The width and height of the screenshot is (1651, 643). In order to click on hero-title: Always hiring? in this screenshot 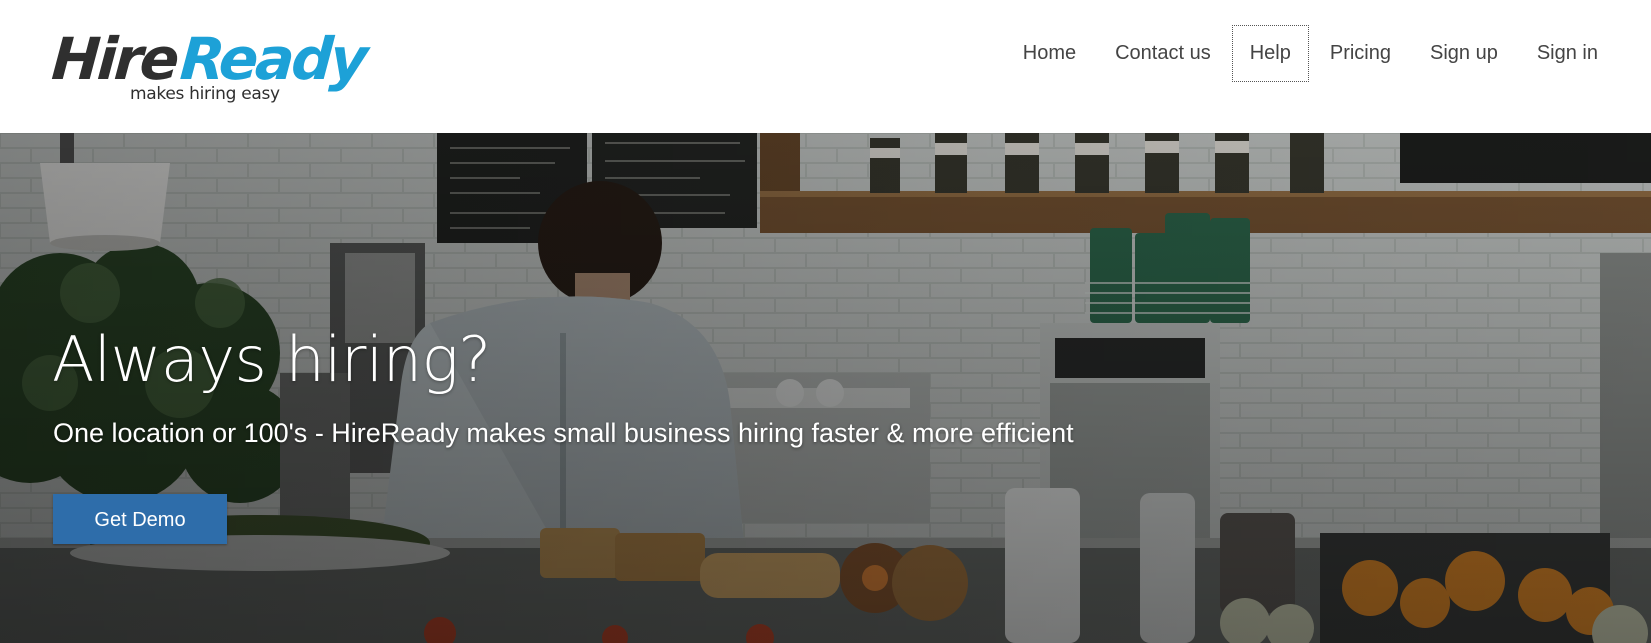, I will do `click(271, 359)`.